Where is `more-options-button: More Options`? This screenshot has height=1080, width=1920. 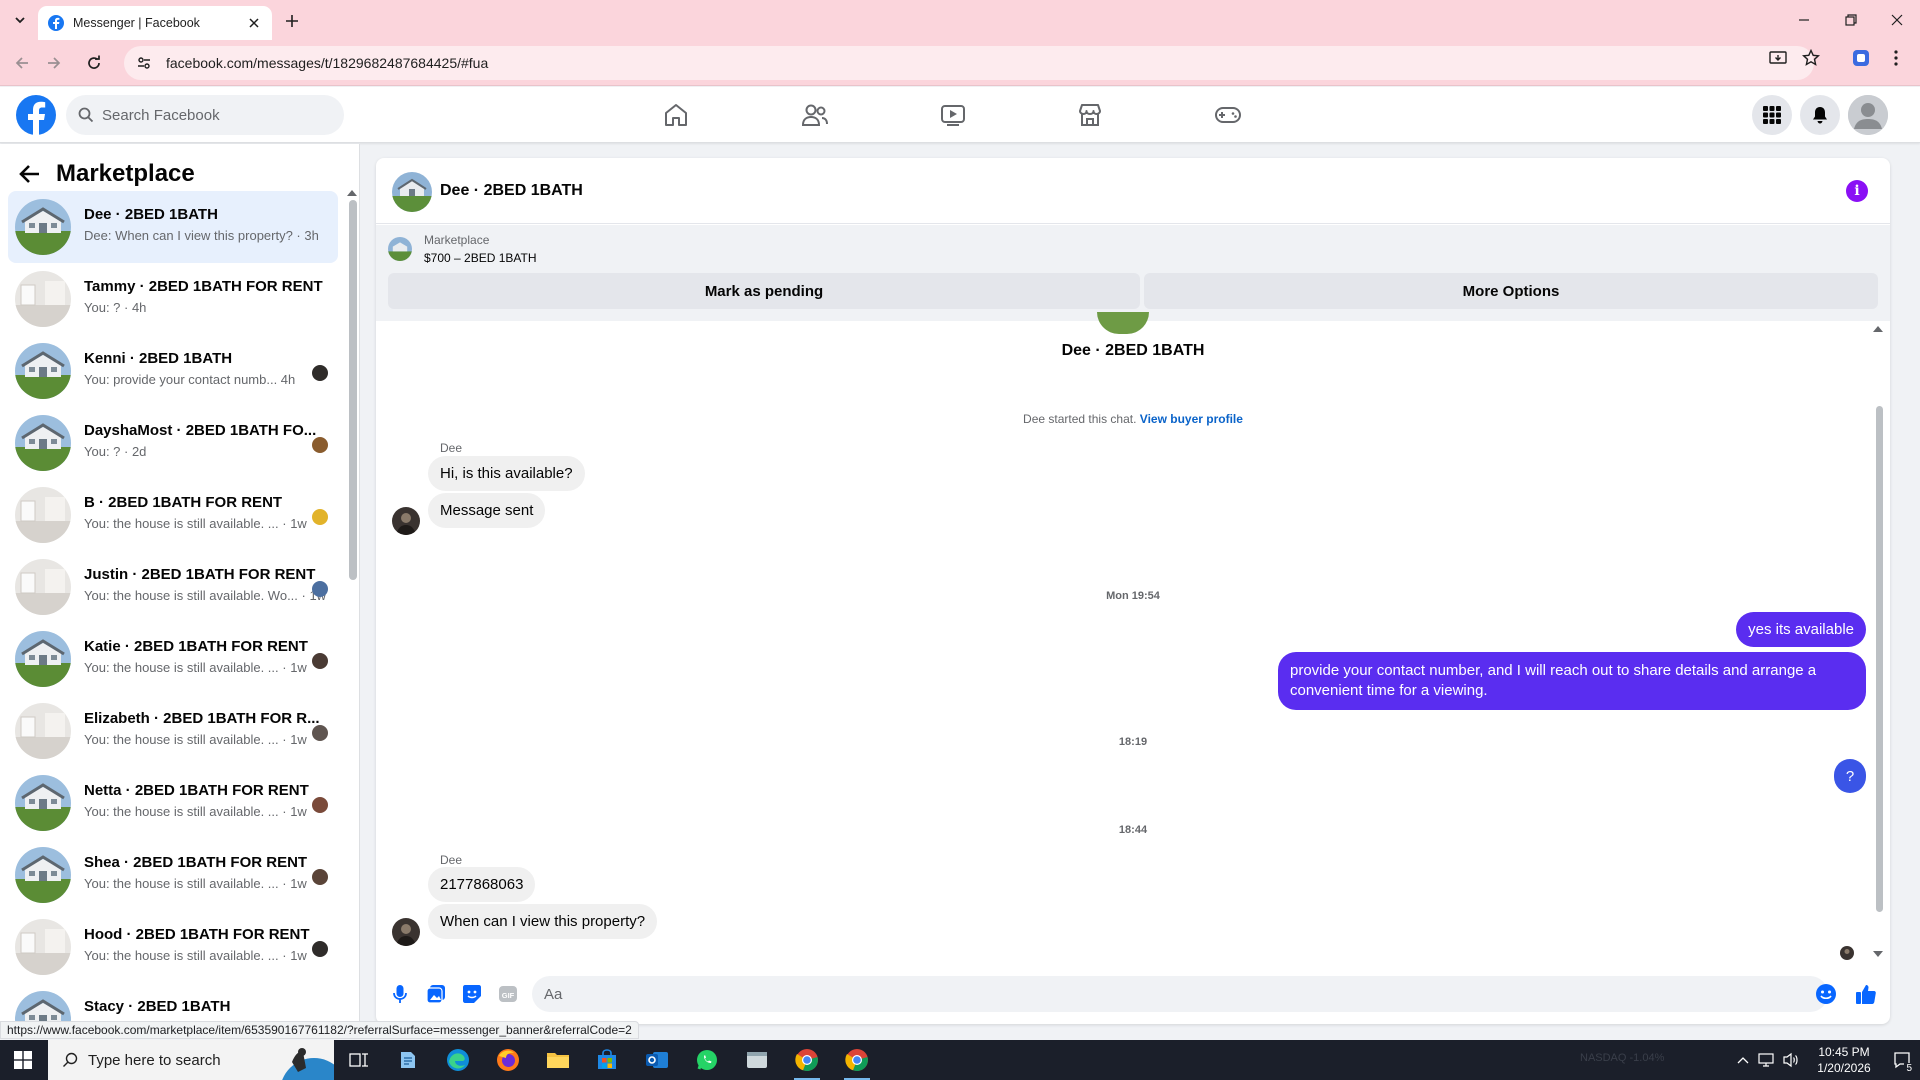
more-options-button: More Options is located at coordinates (1511, 291).